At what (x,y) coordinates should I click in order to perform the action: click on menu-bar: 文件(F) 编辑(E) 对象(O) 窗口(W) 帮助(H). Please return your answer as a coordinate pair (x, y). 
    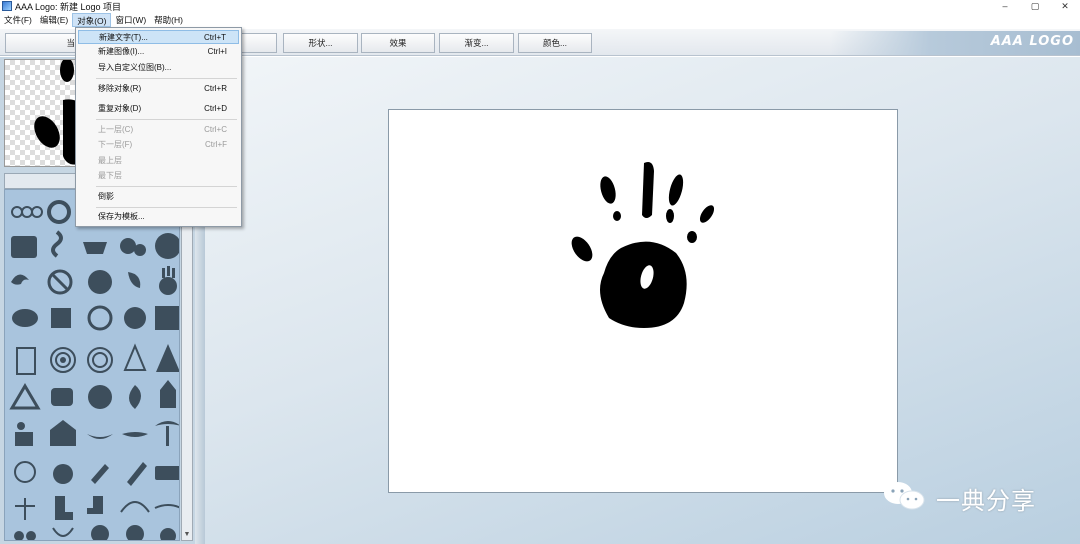
    Looking at the image, I should click on (540, 20).